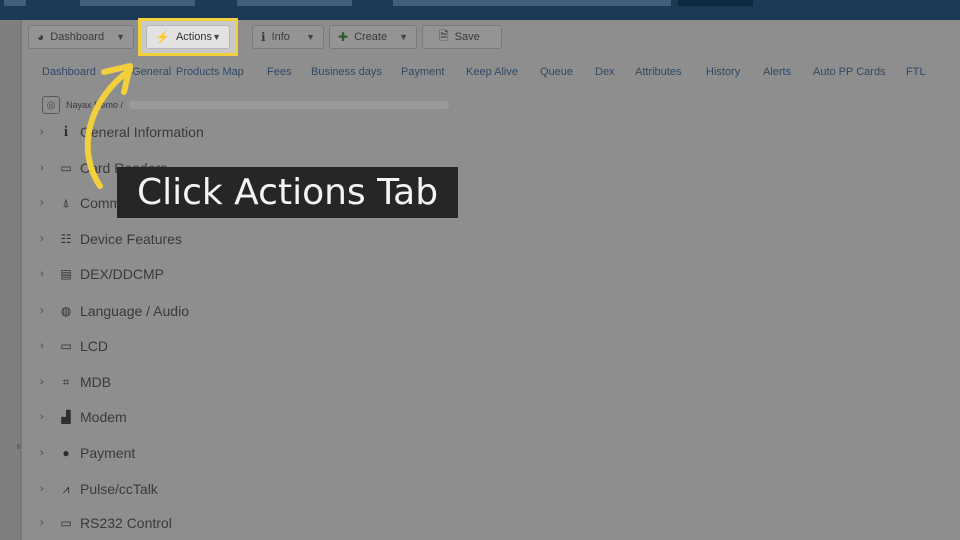  Describe the element at coordinates (66, 202) in the screenshot. I see `antenna-icon: ⍋` at that location.